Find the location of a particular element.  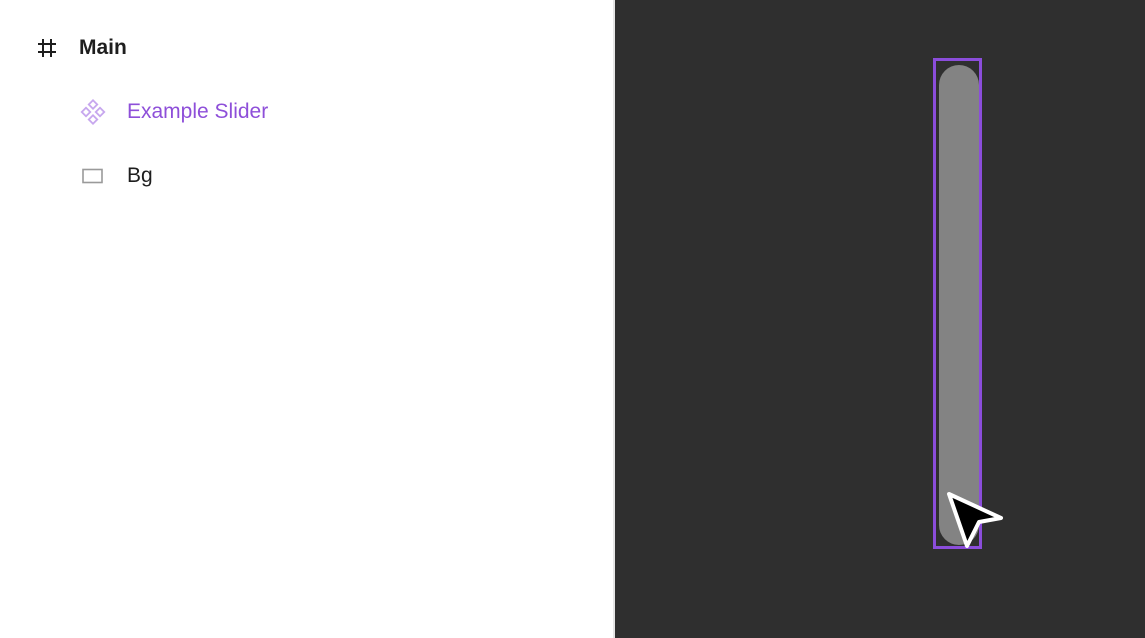

pointer-arrow-icon is located at coordinates (975, 521).